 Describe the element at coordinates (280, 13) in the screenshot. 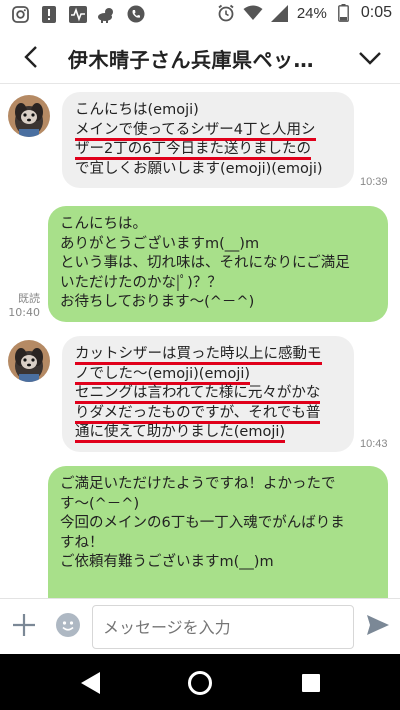

I see `signal-icon` at that location.